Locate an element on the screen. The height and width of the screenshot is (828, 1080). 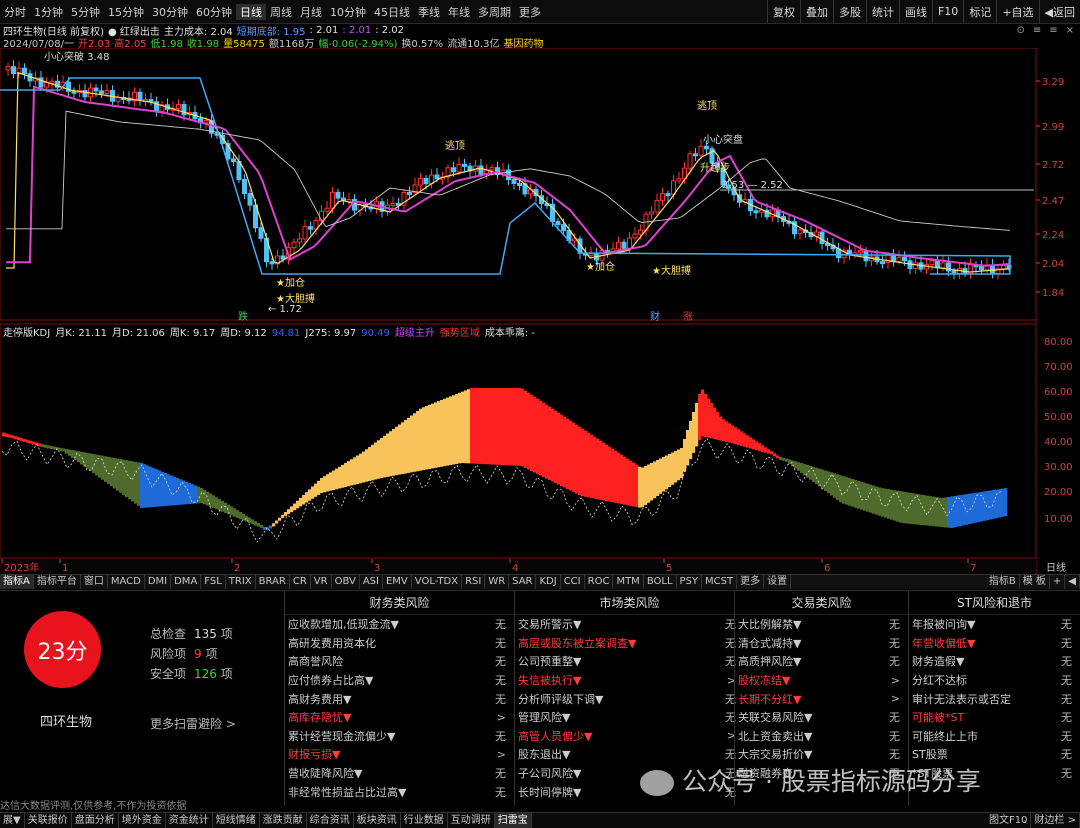
toolbar-button: 标记 is located at coordinates (979, 11).